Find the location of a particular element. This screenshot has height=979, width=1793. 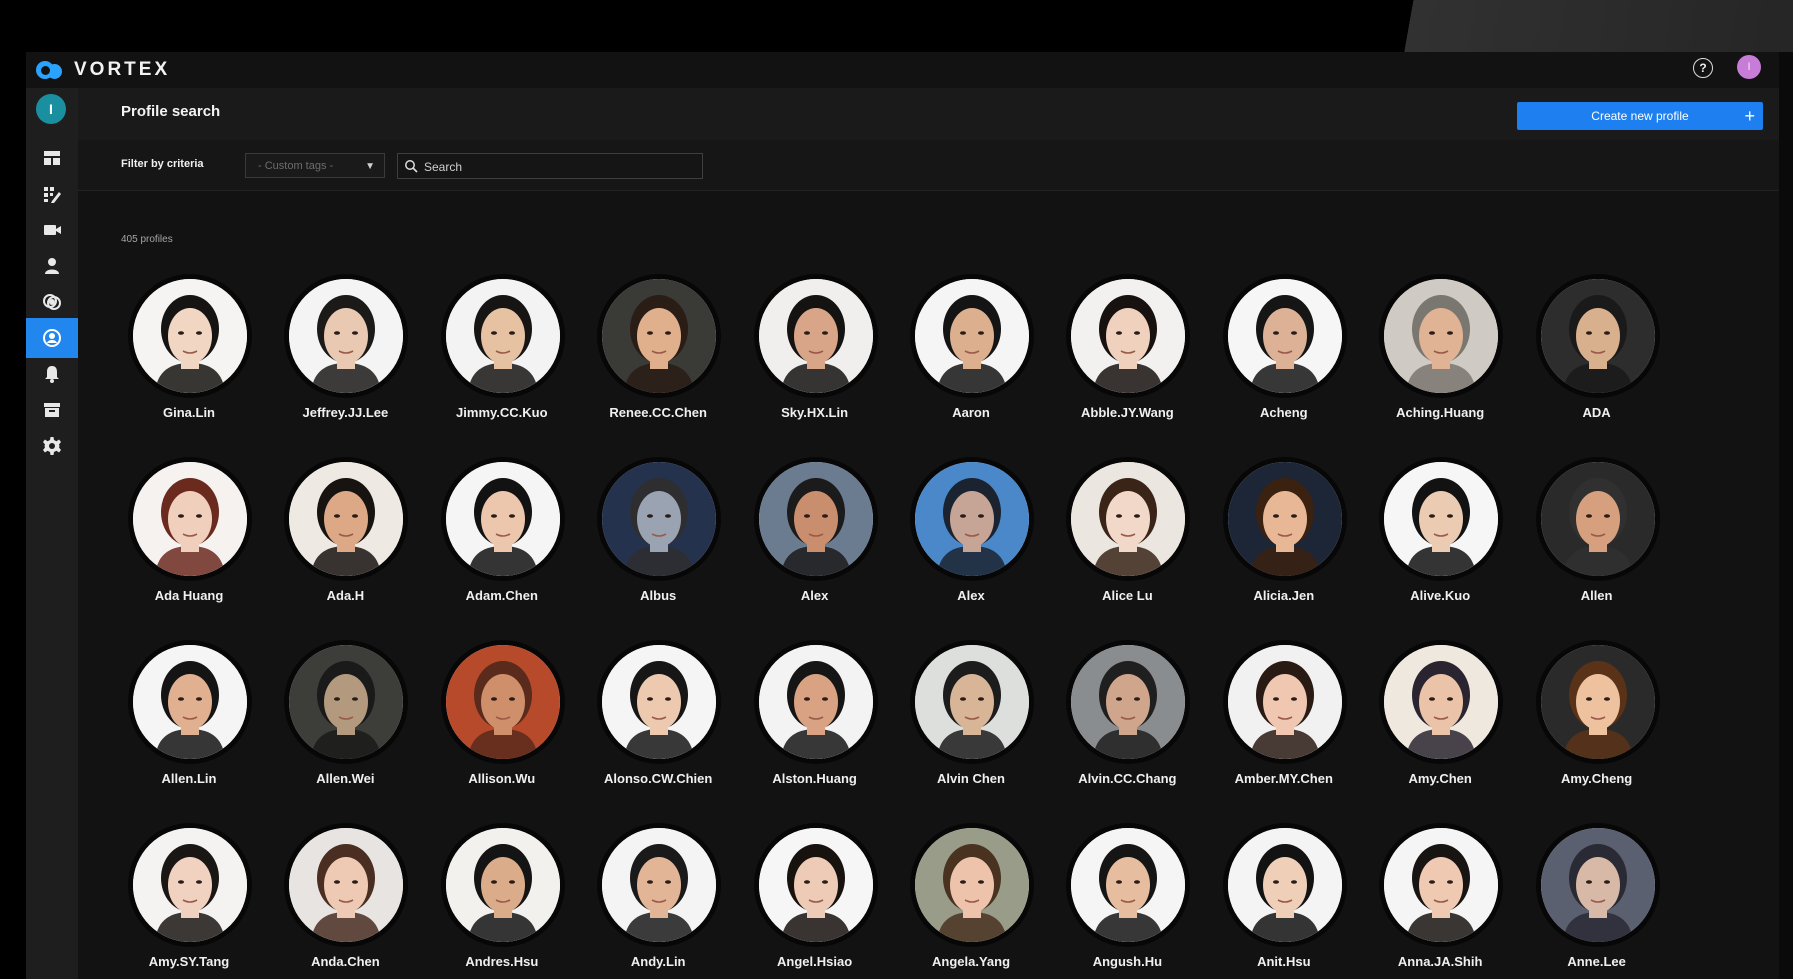

profile-card: Ada.H is located at coordinates (343, 537).